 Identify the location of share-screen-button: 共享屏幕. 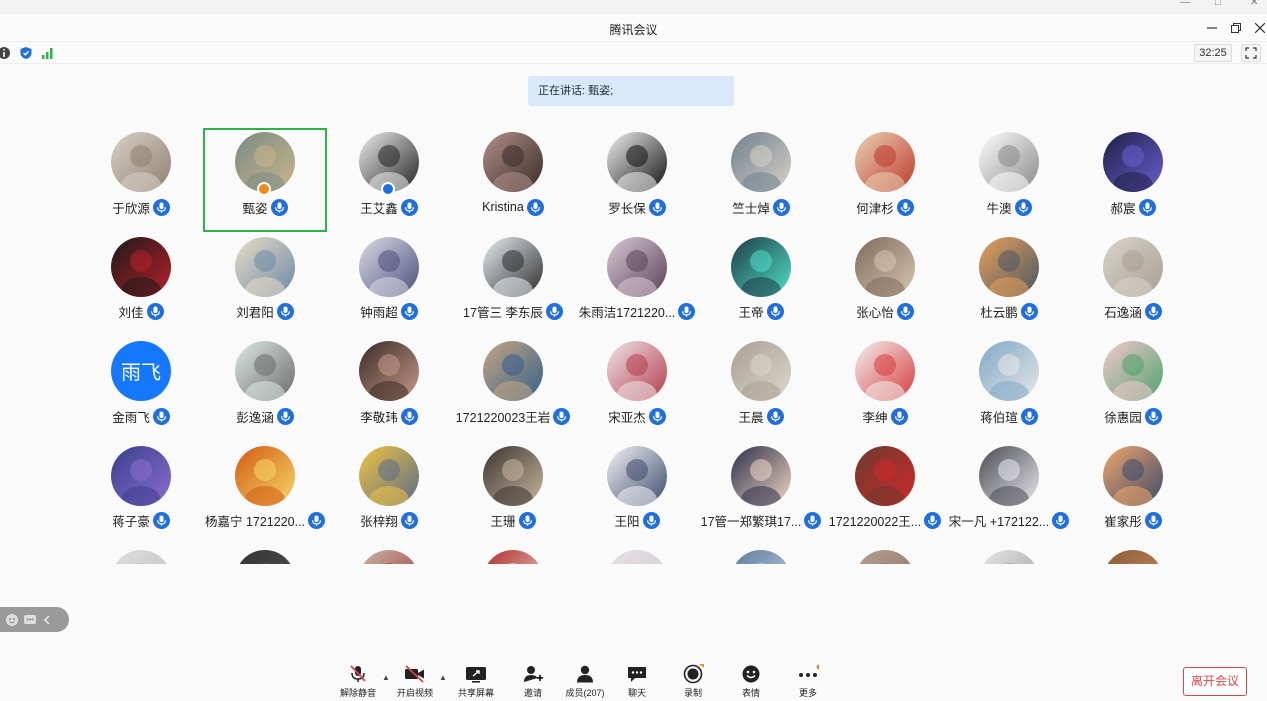
(476, 682).